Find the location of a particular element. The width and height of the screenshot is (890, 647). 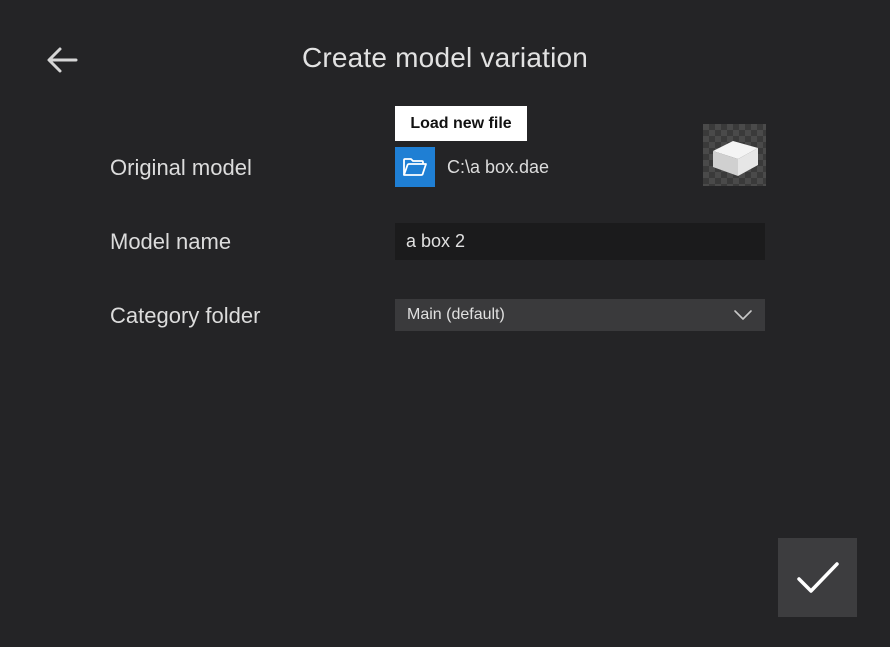

original-model-file-path: C:\a box.dae is located at coordinates (498, 167).